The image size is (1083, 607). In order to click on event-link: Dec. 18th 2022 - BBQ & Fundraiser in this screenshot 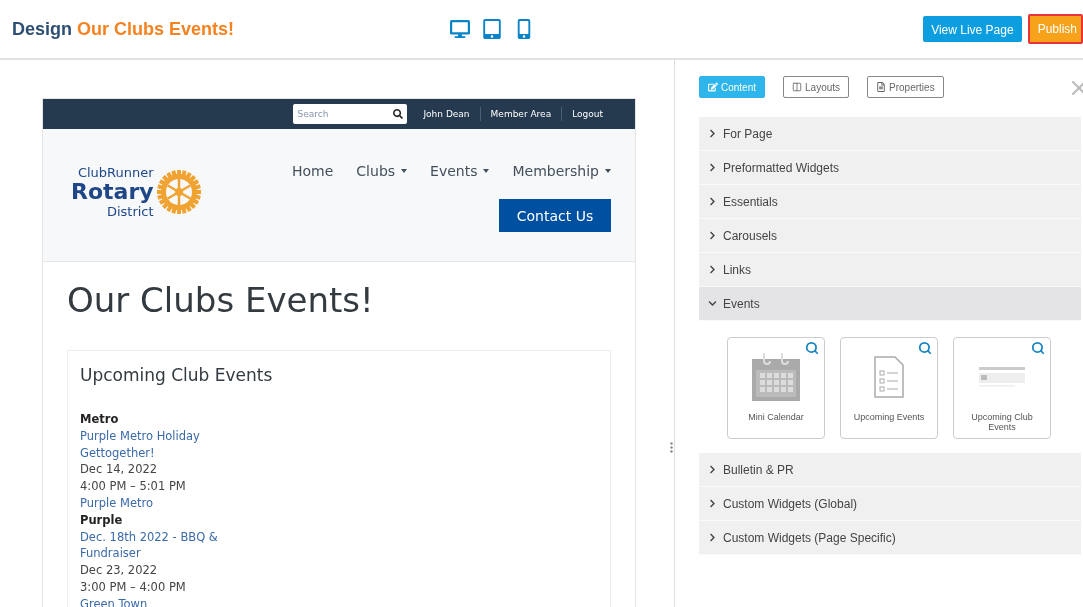, I will do `click(150, 545)`.